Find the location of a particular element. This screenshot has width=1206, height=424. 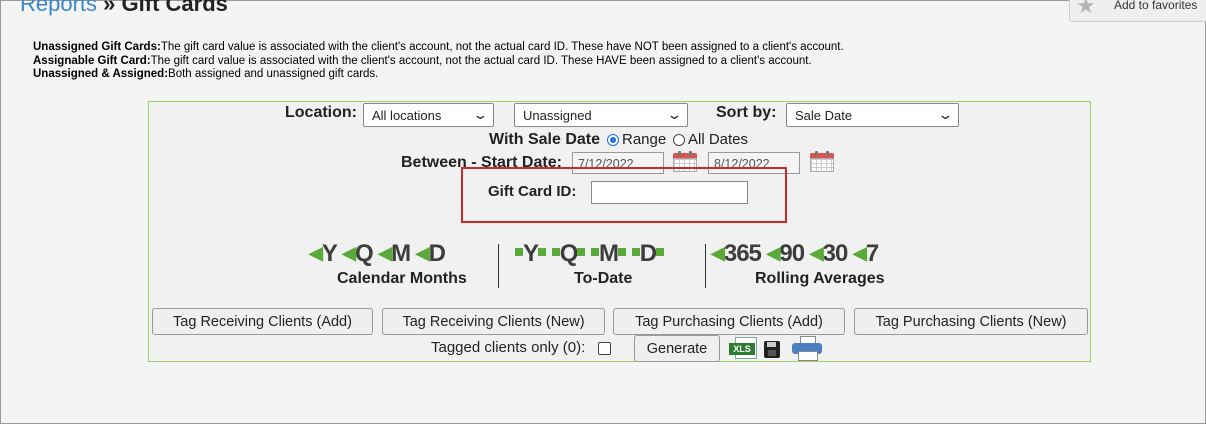

giftcard-id-input is located at coordinates (669, 192).